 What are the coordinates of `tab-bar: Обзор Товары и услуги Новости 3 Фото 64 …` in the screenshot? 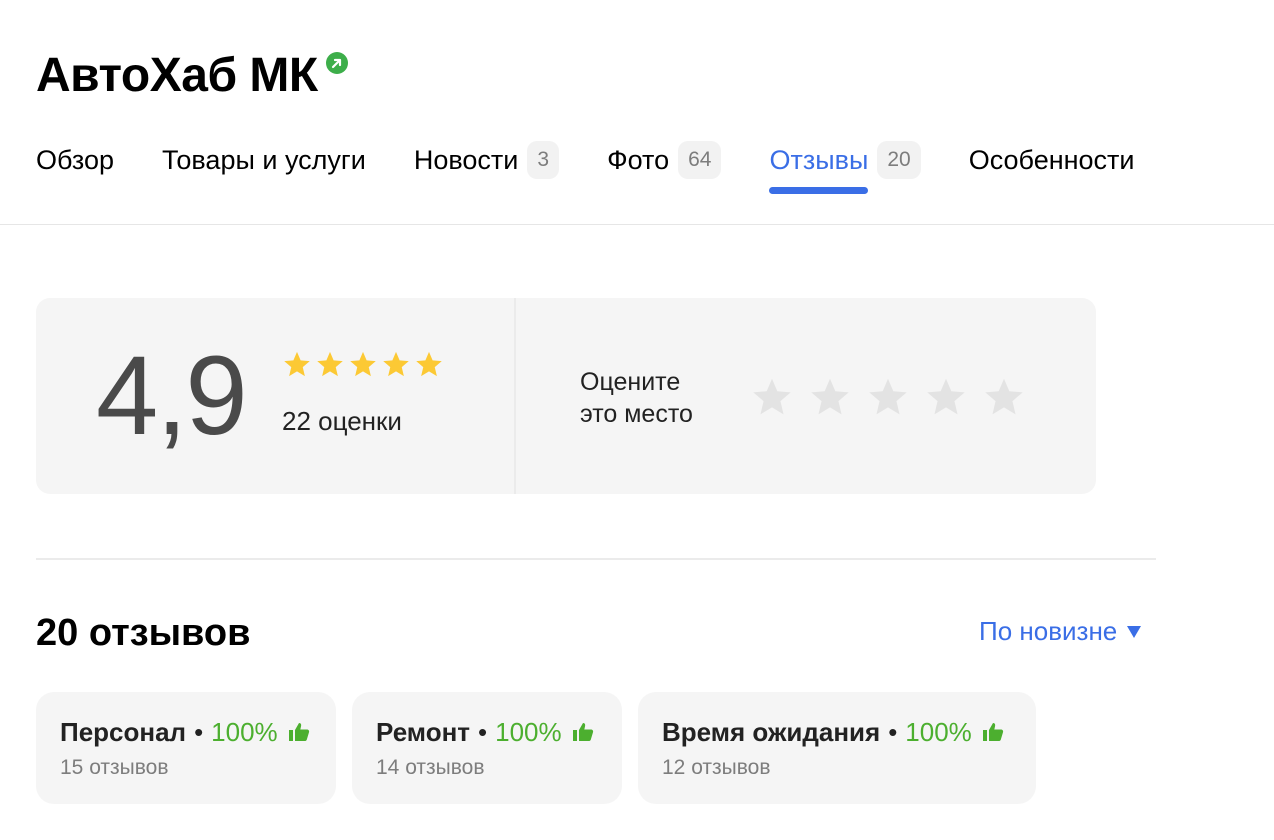 It's located at (609, 163).